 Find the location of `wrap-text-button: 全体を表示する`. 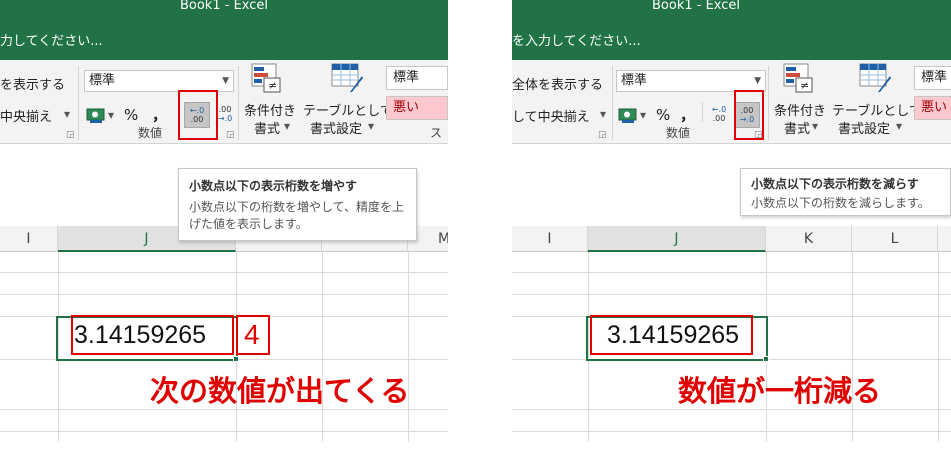

wrap-text-button: 全体を表示する is located at coordinates (557, 83).